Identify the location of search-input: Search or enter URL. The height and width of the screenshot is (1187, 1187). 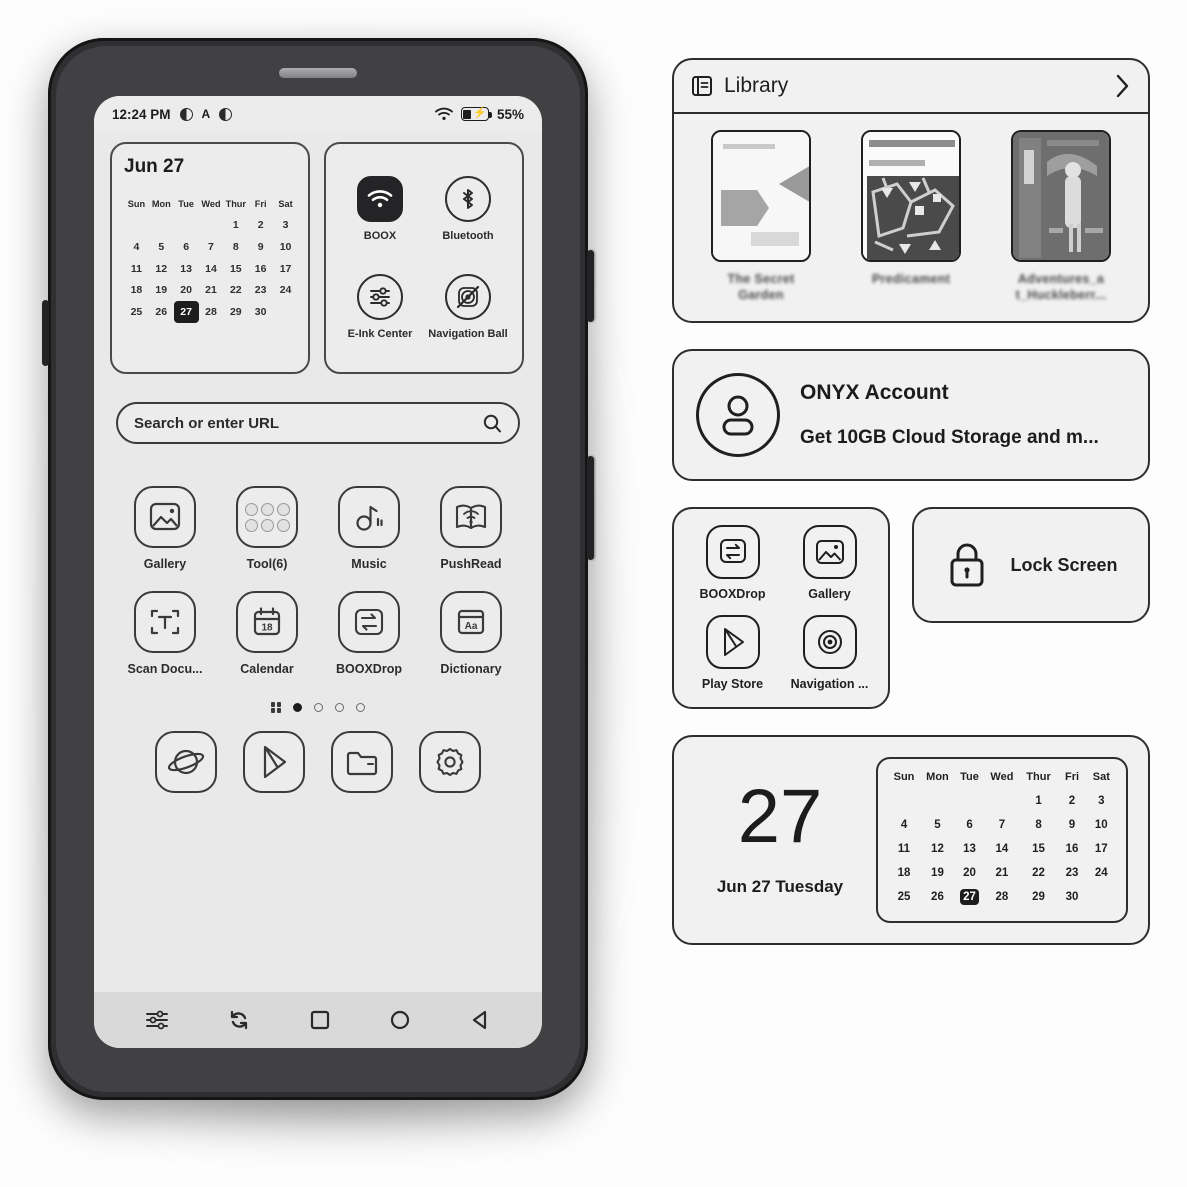
(308, 423).